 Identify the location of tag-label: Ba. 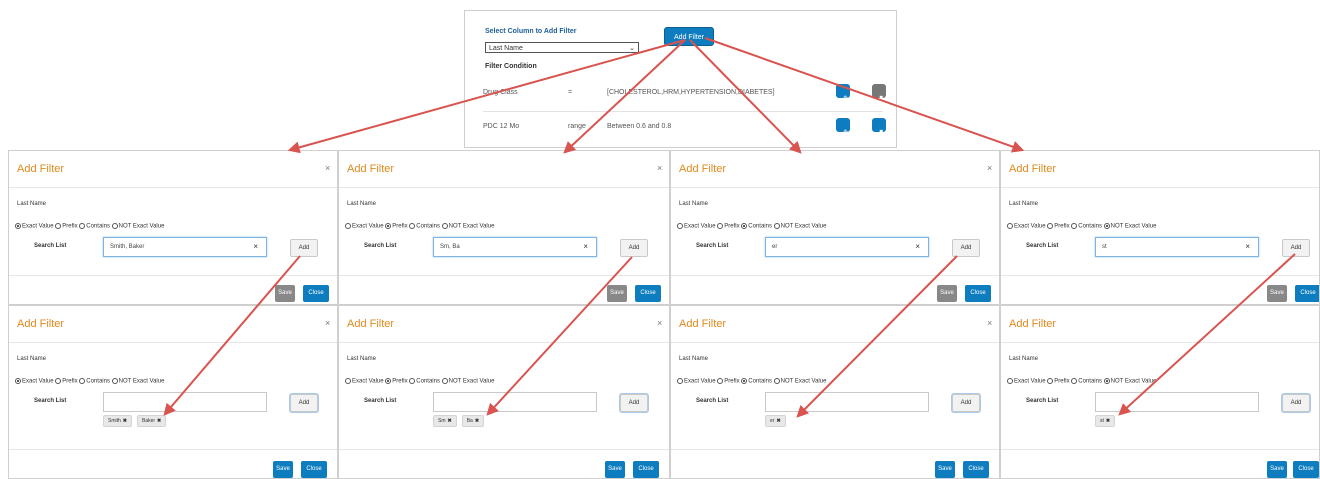
(469, 421).